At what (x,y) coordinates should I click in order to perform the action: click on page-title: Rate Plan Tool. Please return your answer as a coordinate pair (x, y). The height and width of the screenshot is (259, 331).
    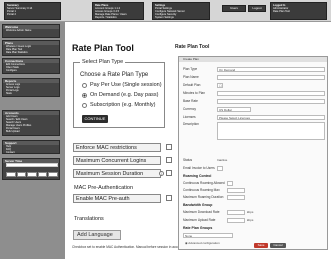
    Looking at the image, I should click on (103, 48).